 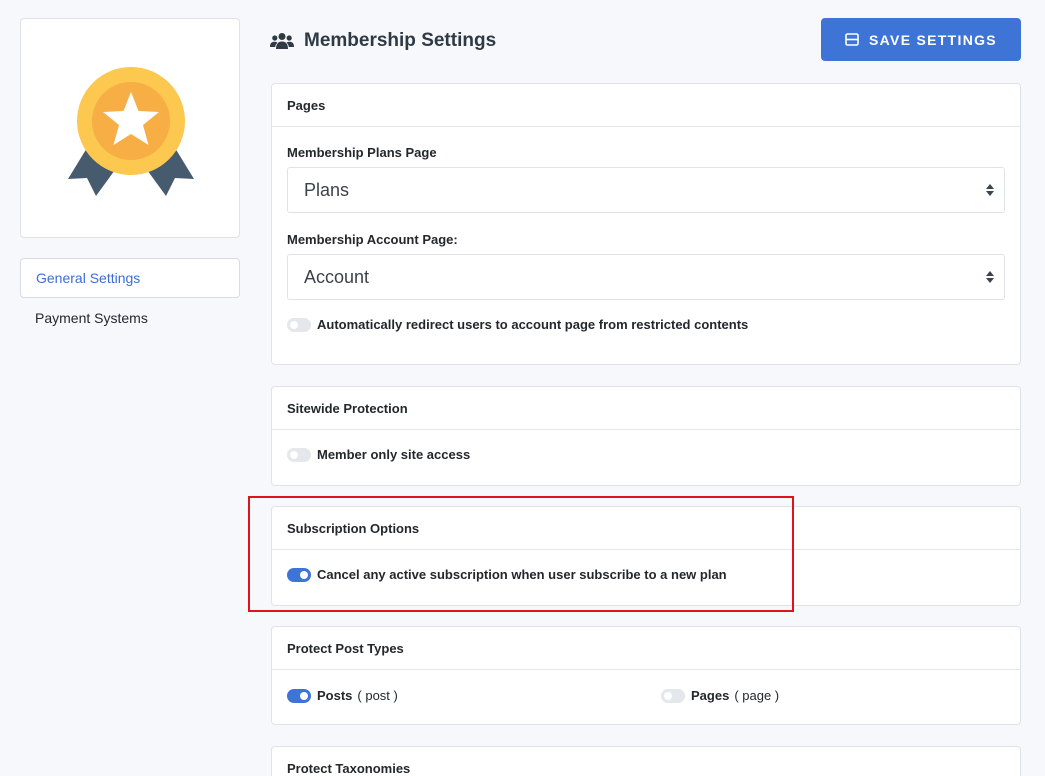 I want to click on membership-account-page-select: Account, so click(x=646, y=277).